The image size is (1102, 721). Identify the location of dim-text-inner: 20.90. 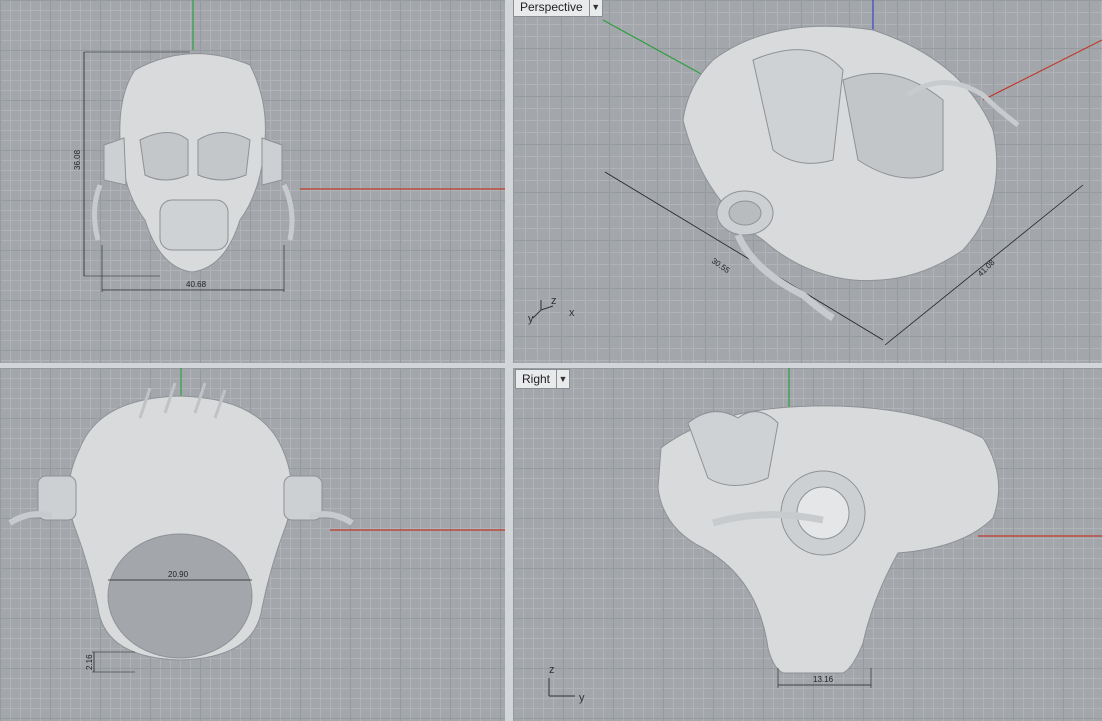
(178, 574).